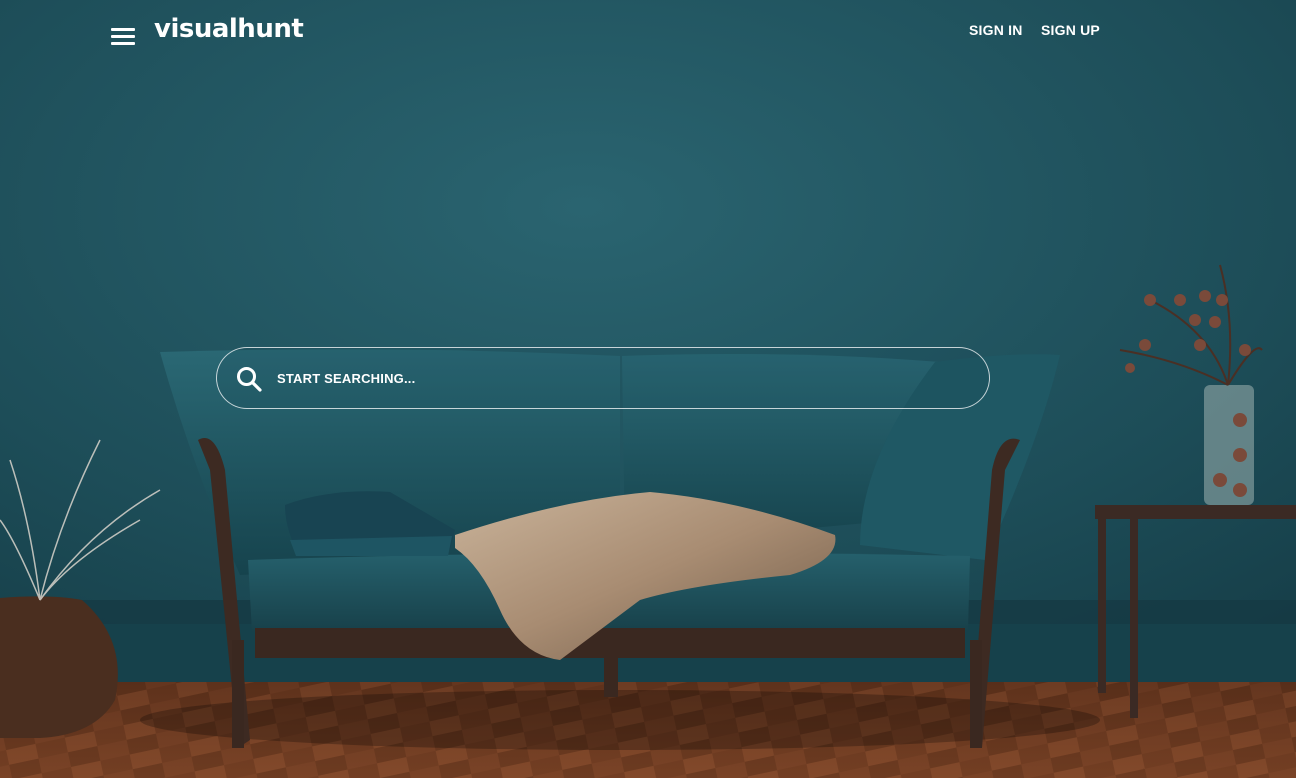 This screenshot has width=1296, height=778. I want to click on search-icon, so click(249, 379).